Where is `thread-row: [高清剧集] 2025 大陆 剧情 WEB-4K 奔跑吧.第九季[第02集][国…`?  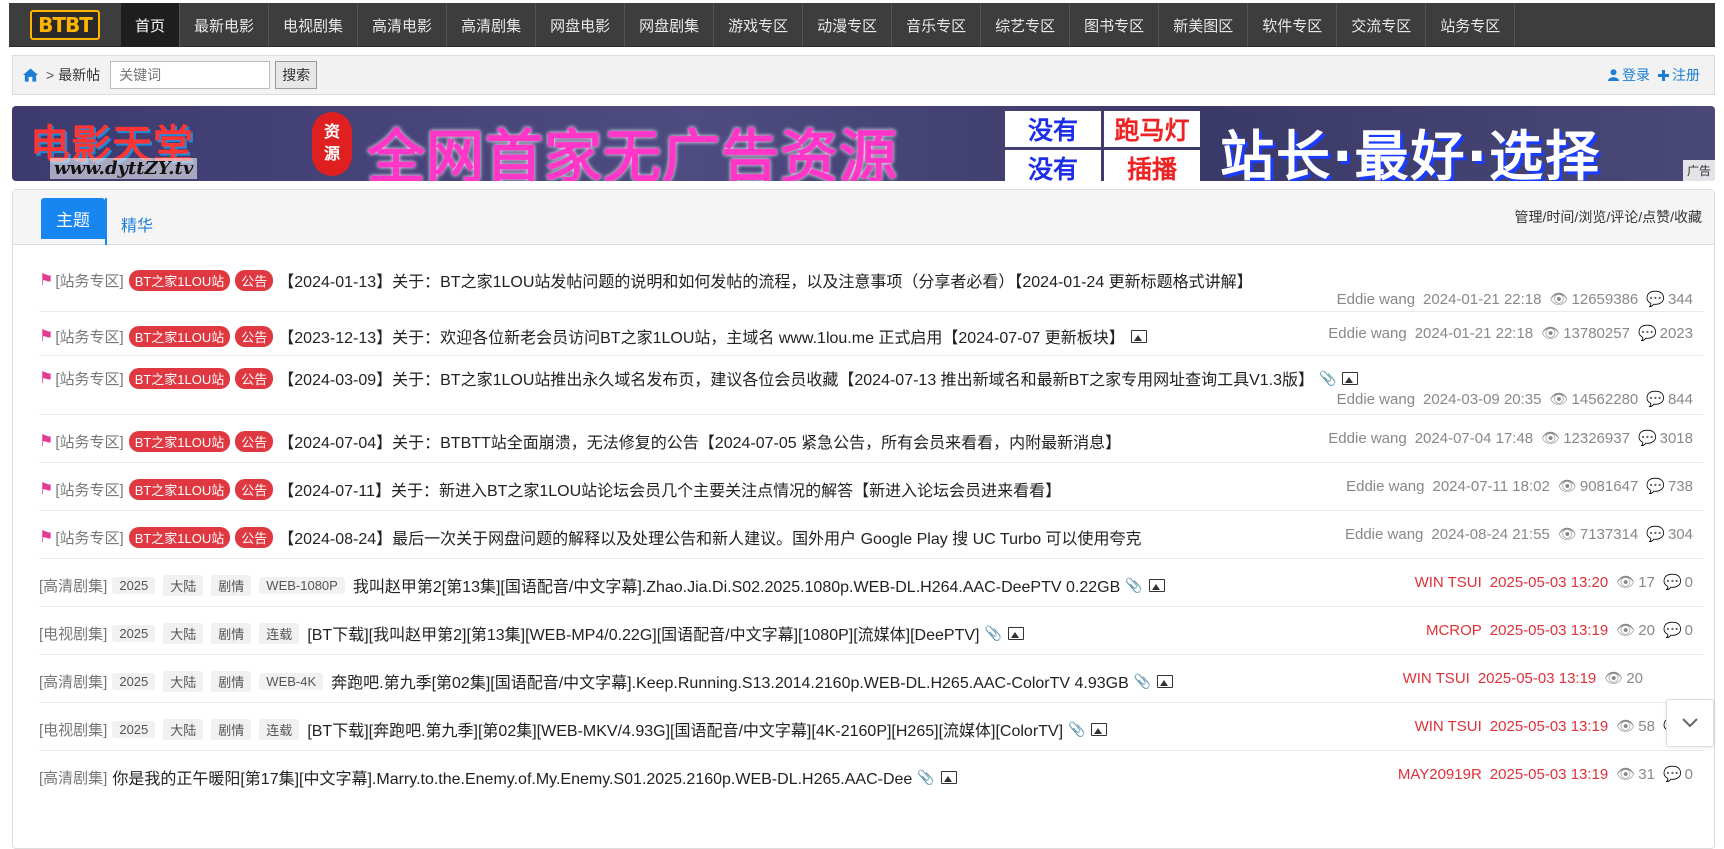 thread-row: [高清剧集] 2025 大陆 剧情 WEB-4K 奔跑吧.第九季[第02集][国… is located at coordinates (871, 679).